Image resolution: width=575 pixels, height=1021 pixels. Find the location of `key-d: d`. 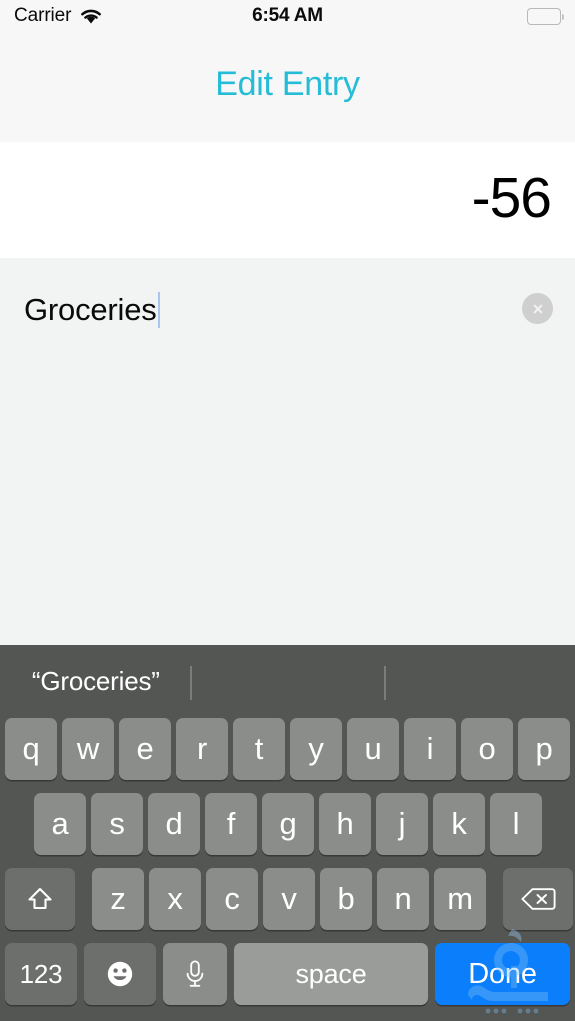

key-d: d is located at coordinates (174, 824).